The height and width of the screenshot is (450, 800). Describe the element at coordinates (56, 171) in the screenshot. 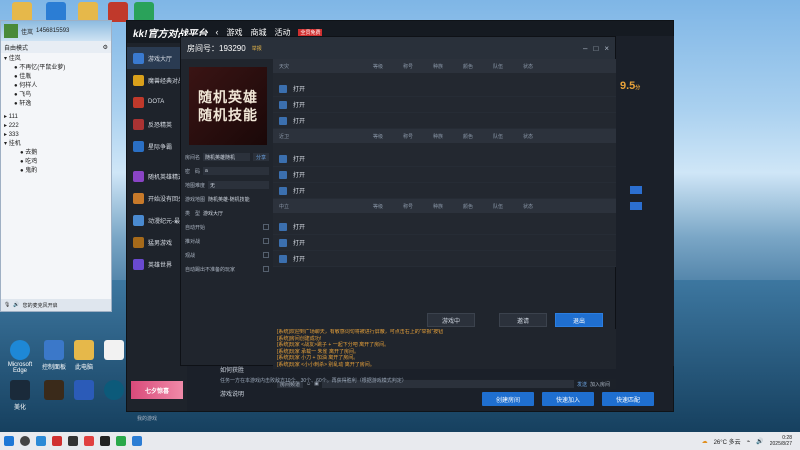

I see `list-item: ● 鬼酌` at that location.